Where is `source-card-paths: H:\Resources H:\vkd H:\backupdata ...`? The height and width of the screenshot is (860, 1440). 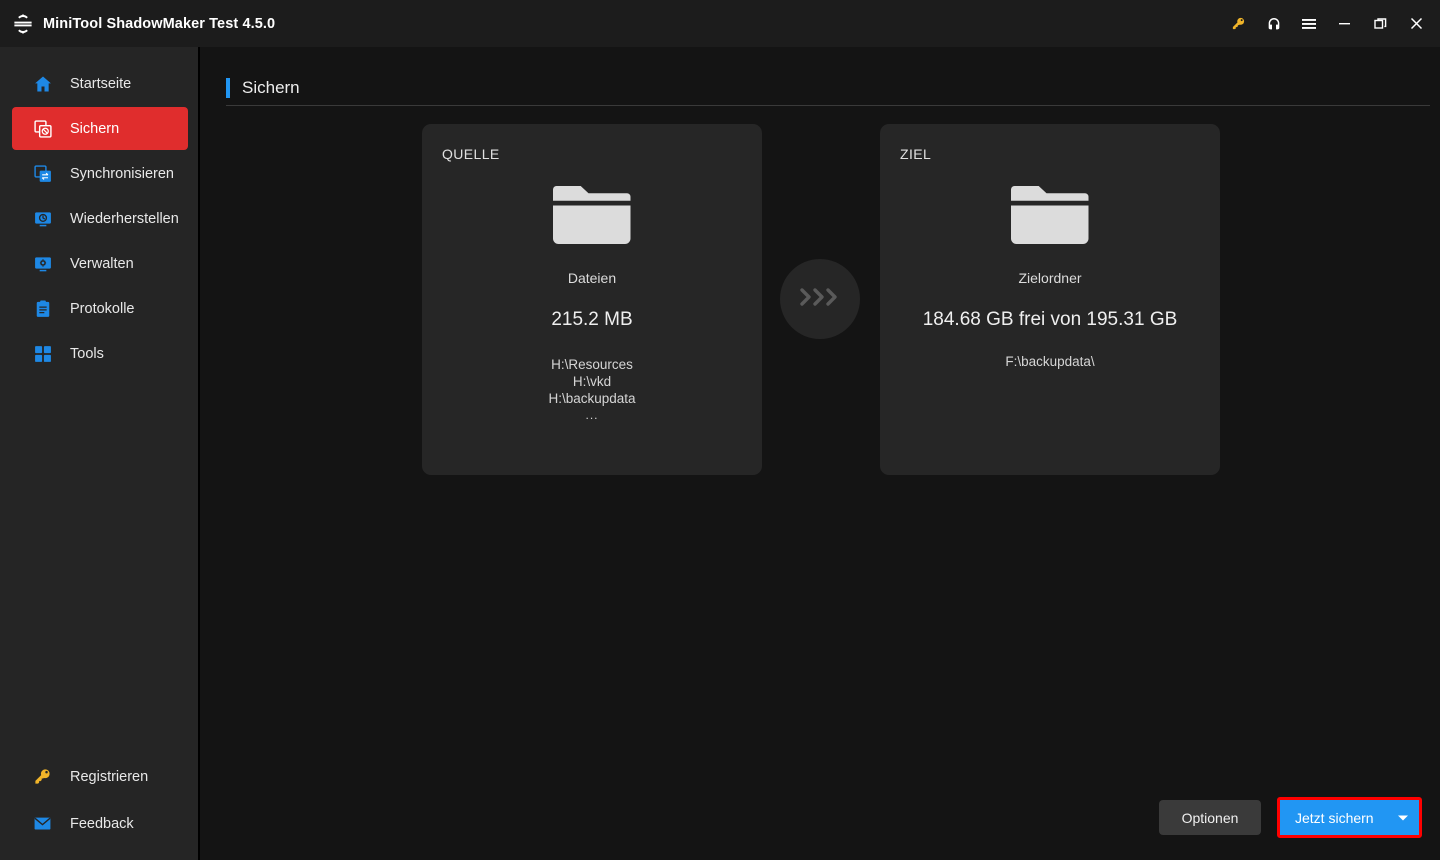
source-card-paths: H:\Resources H:\vkd H:\backupdata ... is located at coordinates (592, 390).